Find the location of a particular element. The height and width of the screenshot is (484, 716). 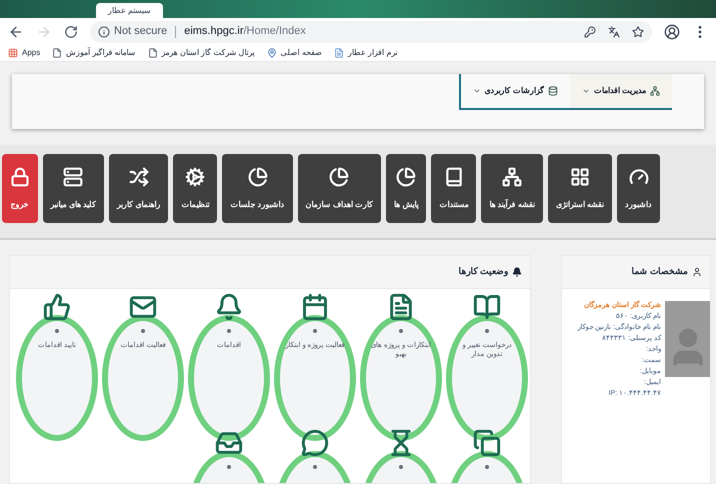

copy-icon is located at coordinates (487, 443).